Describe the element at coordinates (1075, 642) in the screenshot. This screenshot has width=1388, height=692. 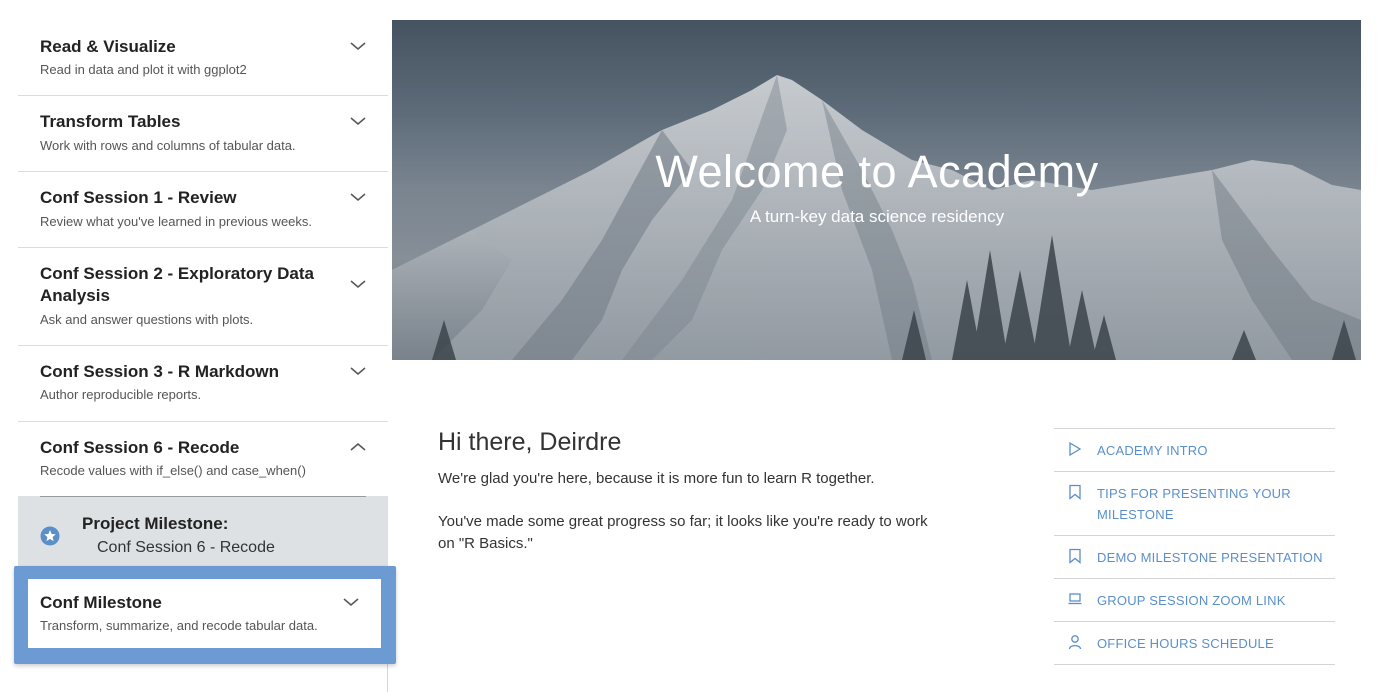
I see `person-icon` at that location.